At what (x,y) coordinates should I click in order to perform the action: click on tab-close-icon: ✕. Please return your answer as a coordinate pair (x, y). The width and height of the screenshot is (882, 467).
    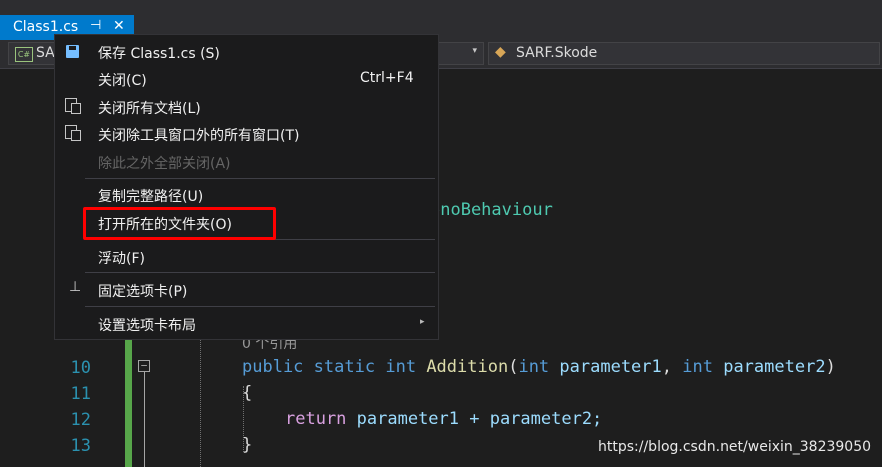
    Looking at the image, I should click on (119, 26).